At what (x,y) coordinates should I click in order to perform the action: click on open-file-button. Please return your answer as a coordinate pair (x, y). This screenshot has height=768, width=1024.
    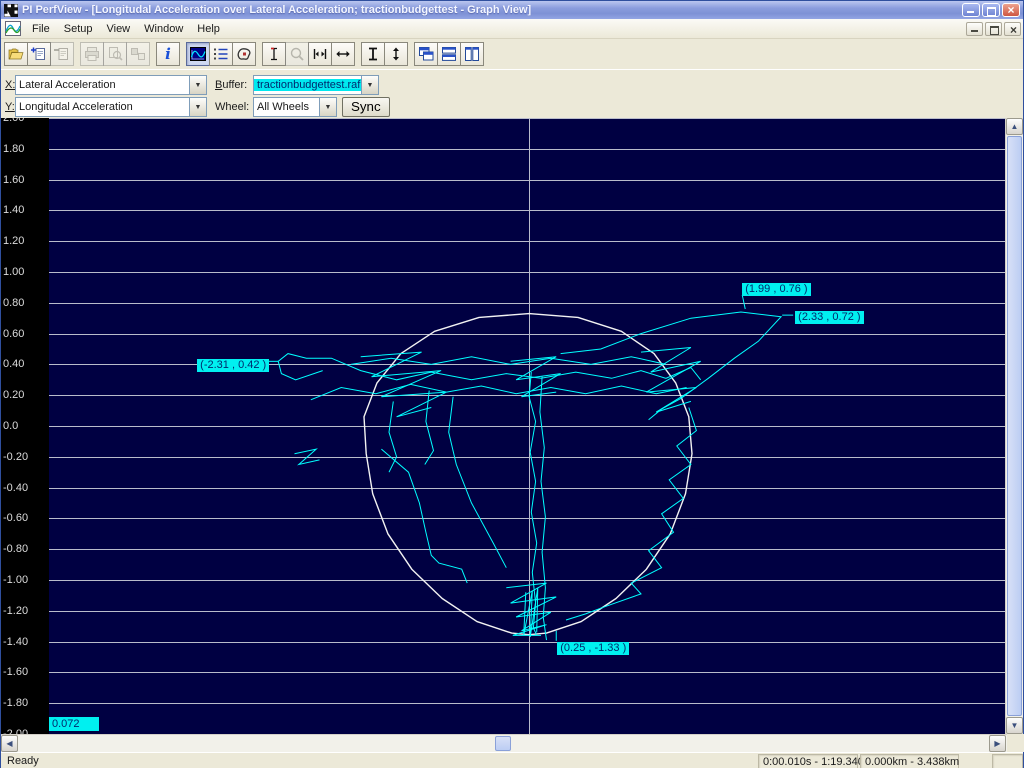
    Looking at the image, I should click on (16, 54).